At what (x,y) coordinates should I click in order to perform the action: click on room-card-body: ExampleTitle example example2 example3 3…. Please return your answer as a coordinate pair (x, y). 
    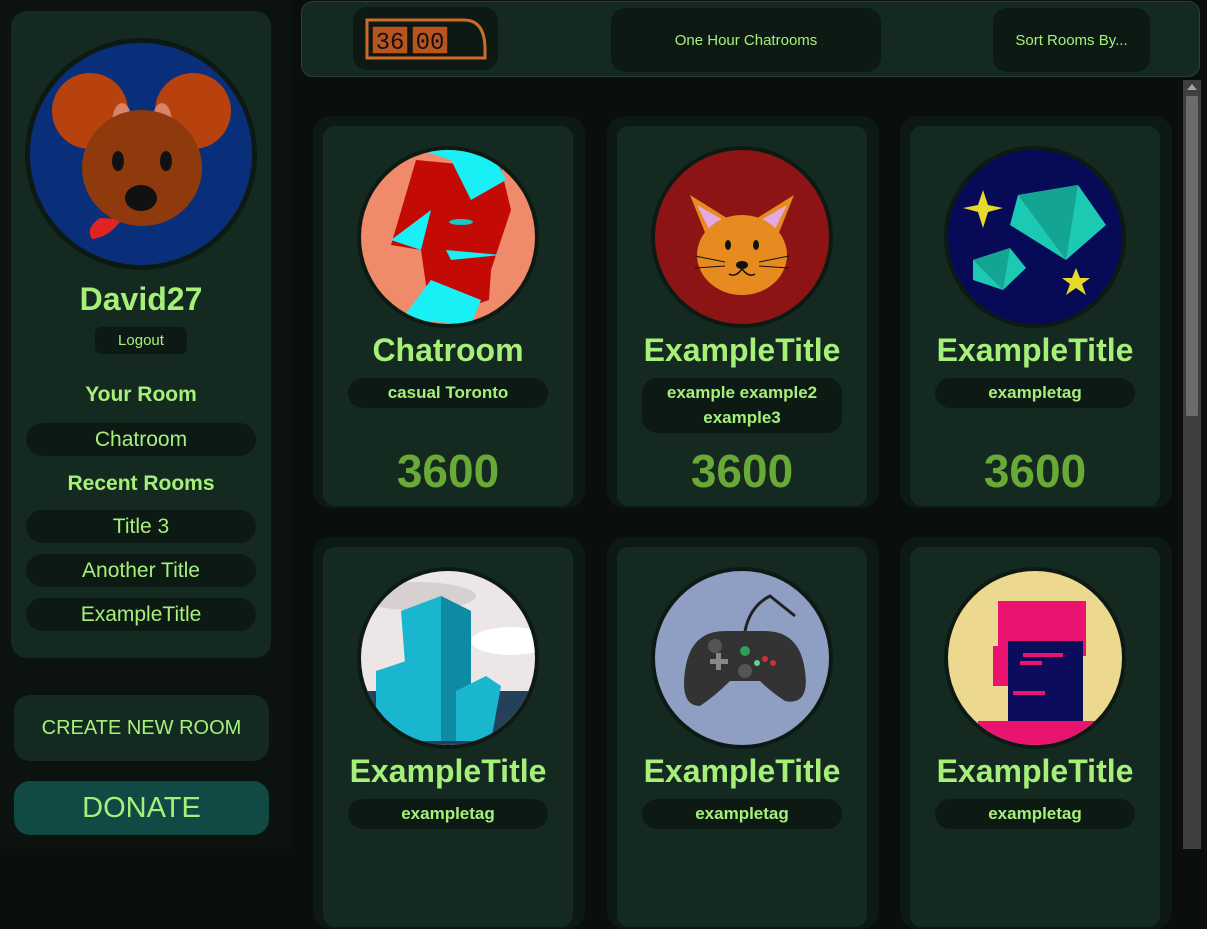
    Looking at the image, I should click on (742, 316).